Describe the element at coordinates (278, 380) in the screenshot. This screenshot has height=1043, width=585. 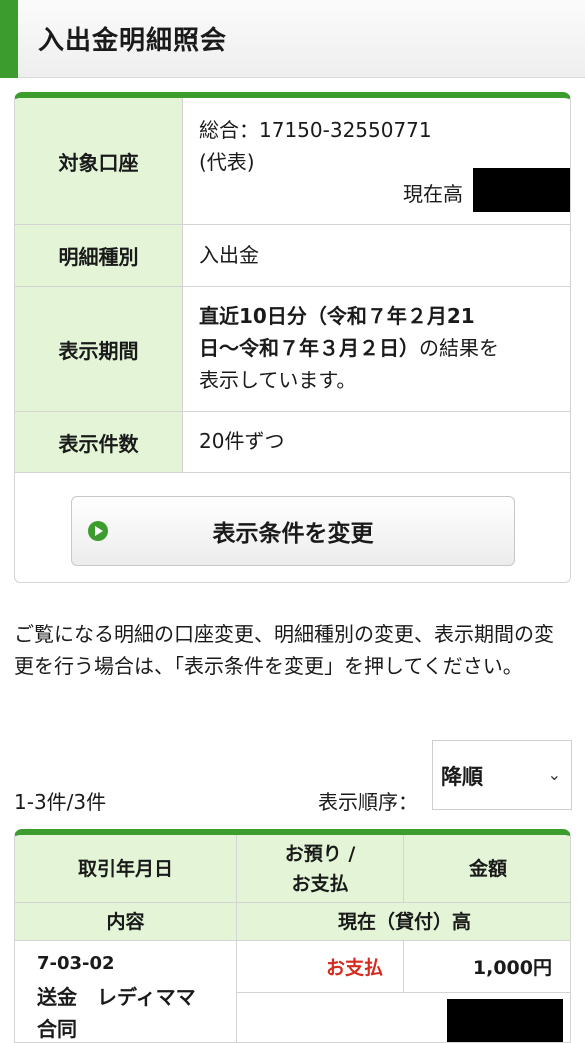
I see `period-line3: 表示しています。` at that location.